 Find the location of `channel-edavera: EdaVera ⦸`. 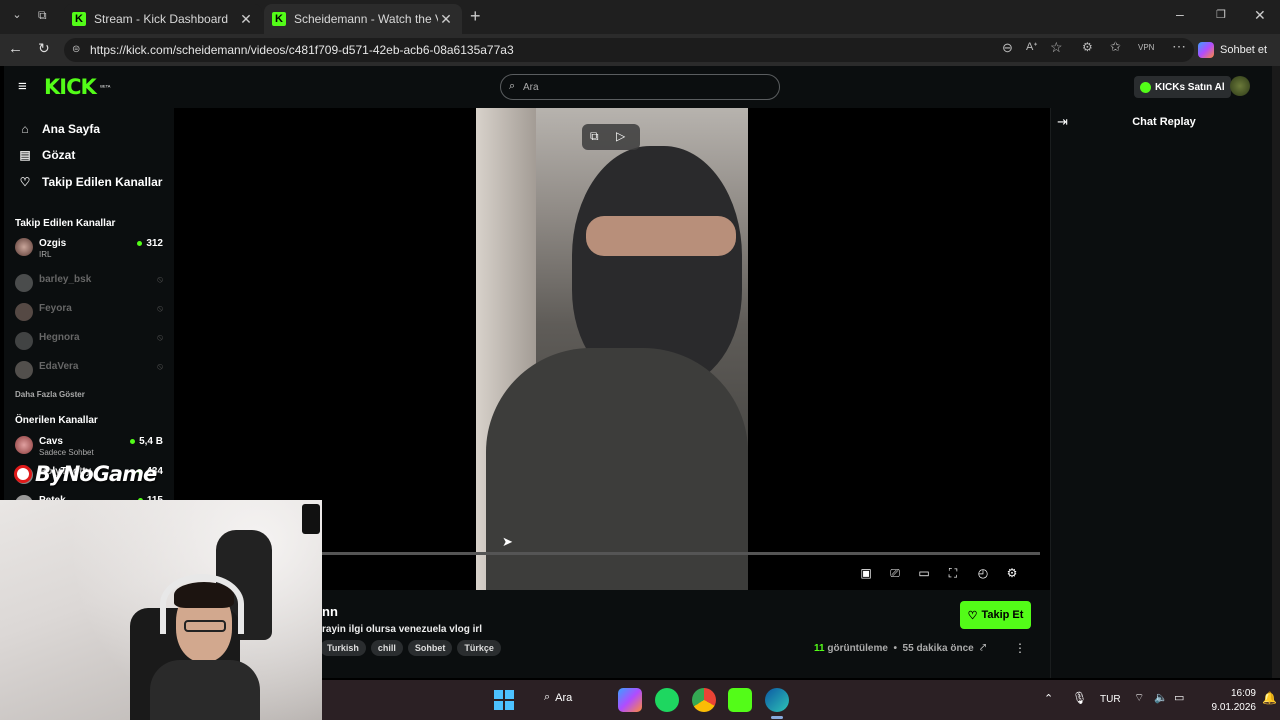

channel-edavera: EdaVera ⦸ is located at coordinates (90, 371).